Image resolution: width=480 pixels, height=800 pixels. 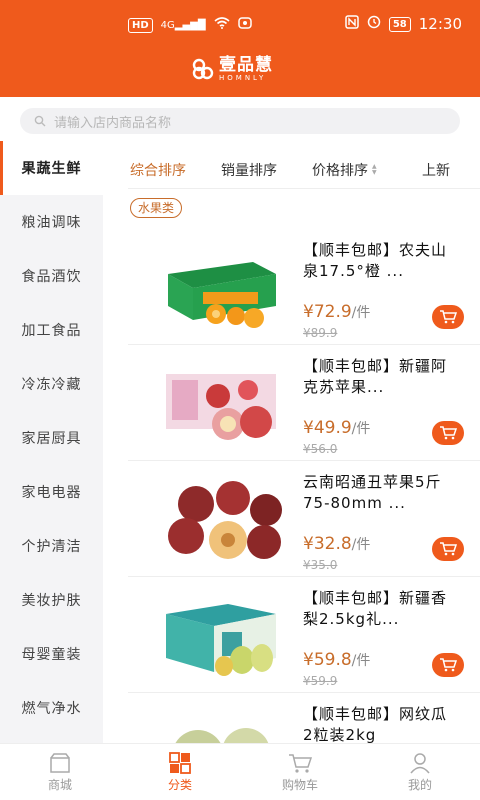 I want to click on brand-logo-icon, so click(x=203, y=69).